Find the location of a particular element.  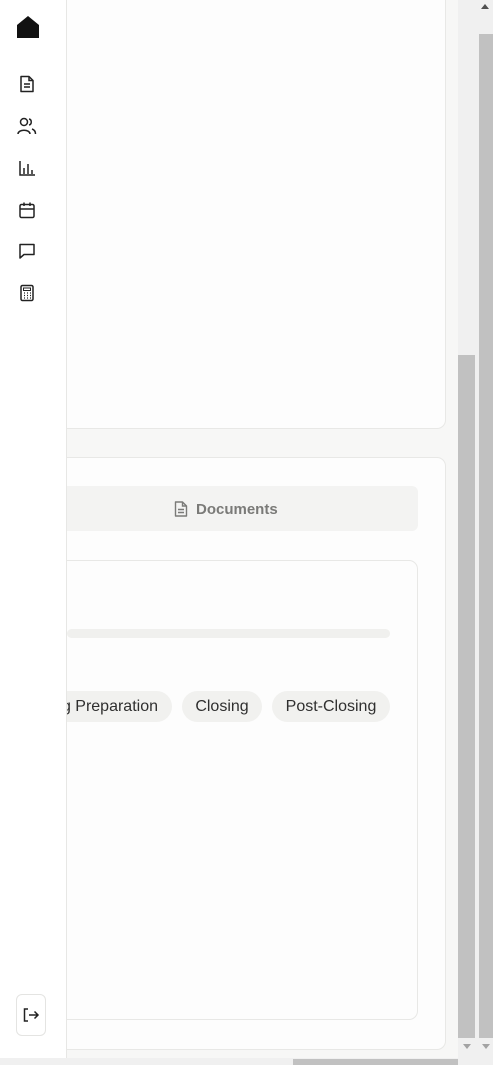

users-icon is located at coordinates (27, 126).